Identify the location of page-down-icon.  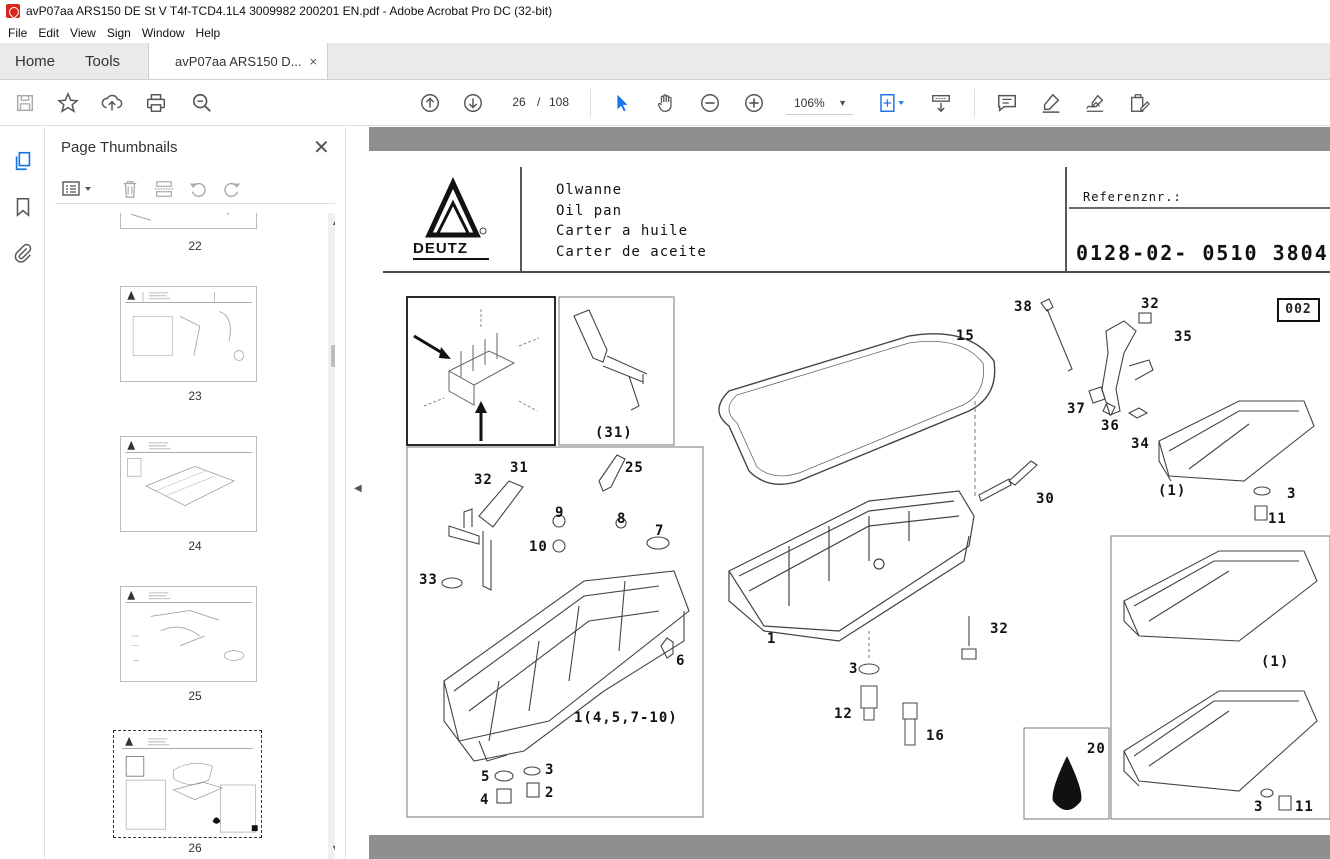
(473, 103).